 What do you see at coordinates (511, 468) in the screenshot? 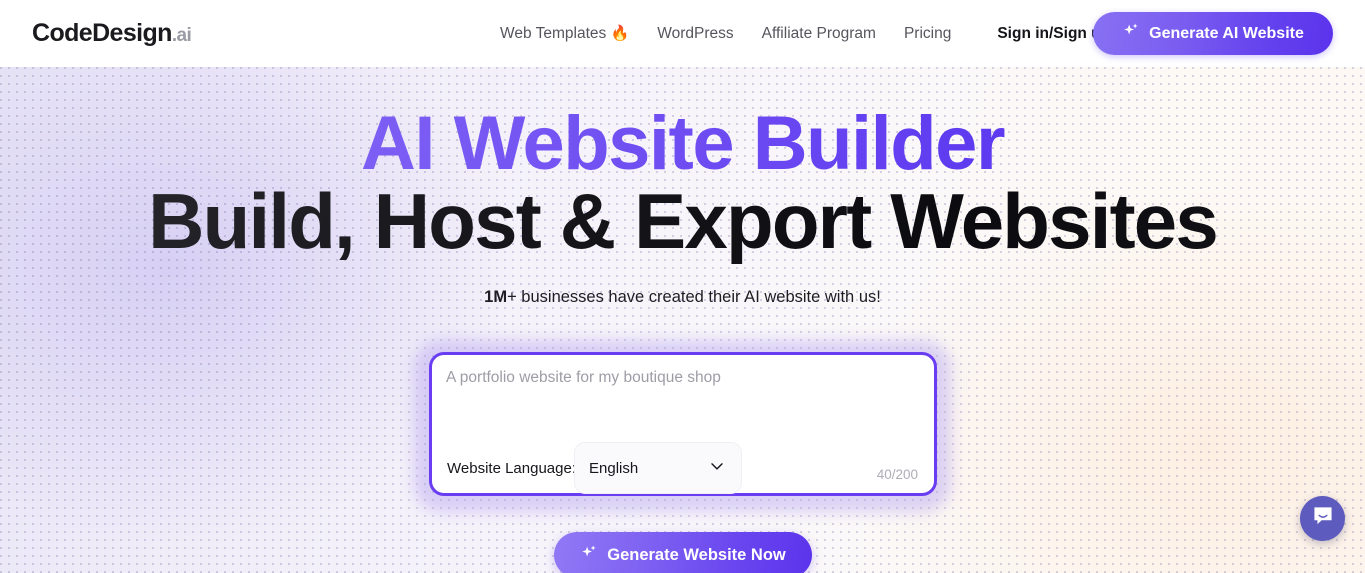
I see `website-language-label: Website Language:` at bounding box center [511, 468].